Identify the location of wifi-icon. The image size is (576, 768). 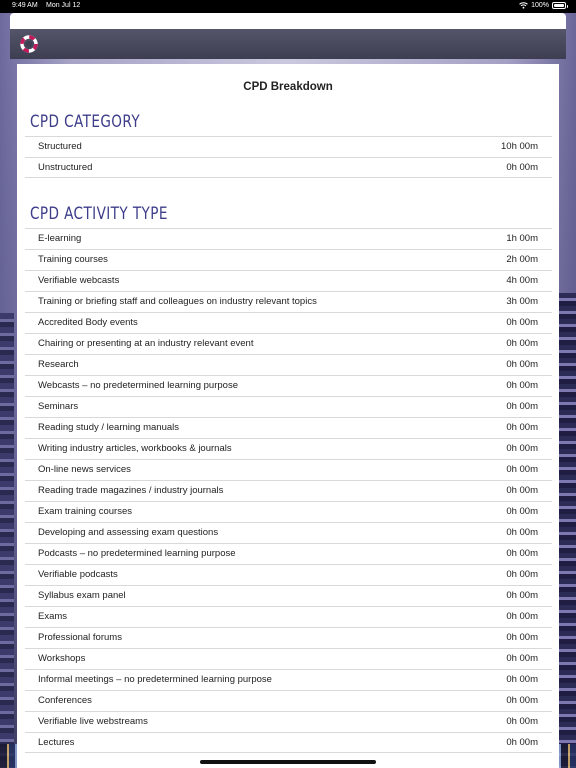
(523, 5).